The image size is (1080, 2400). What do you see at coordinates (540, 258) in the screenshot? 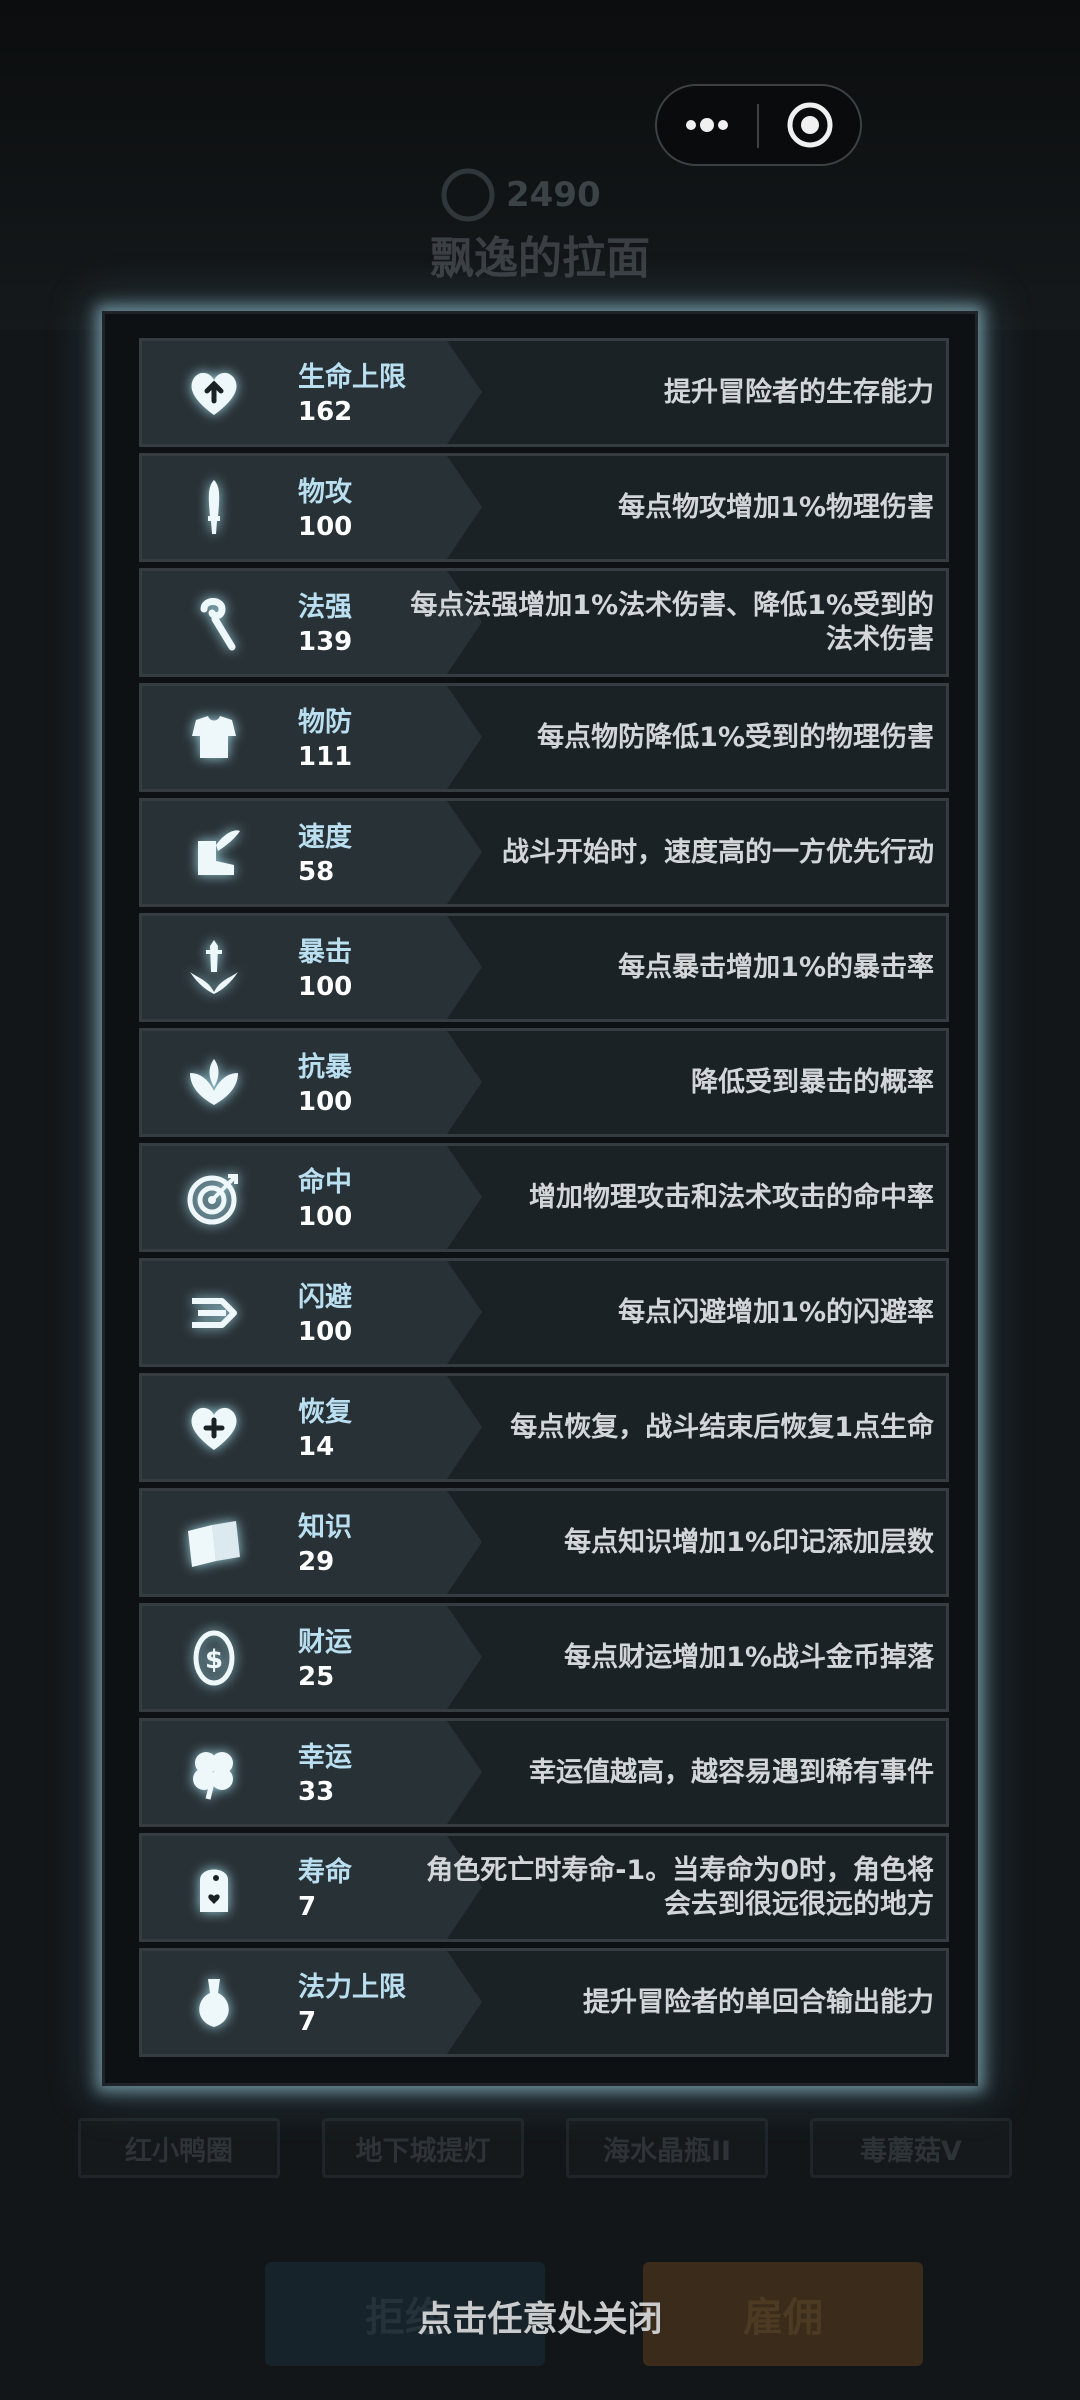
I see `item-name: 飘逸的拉面` at bounding box center [540, 258].